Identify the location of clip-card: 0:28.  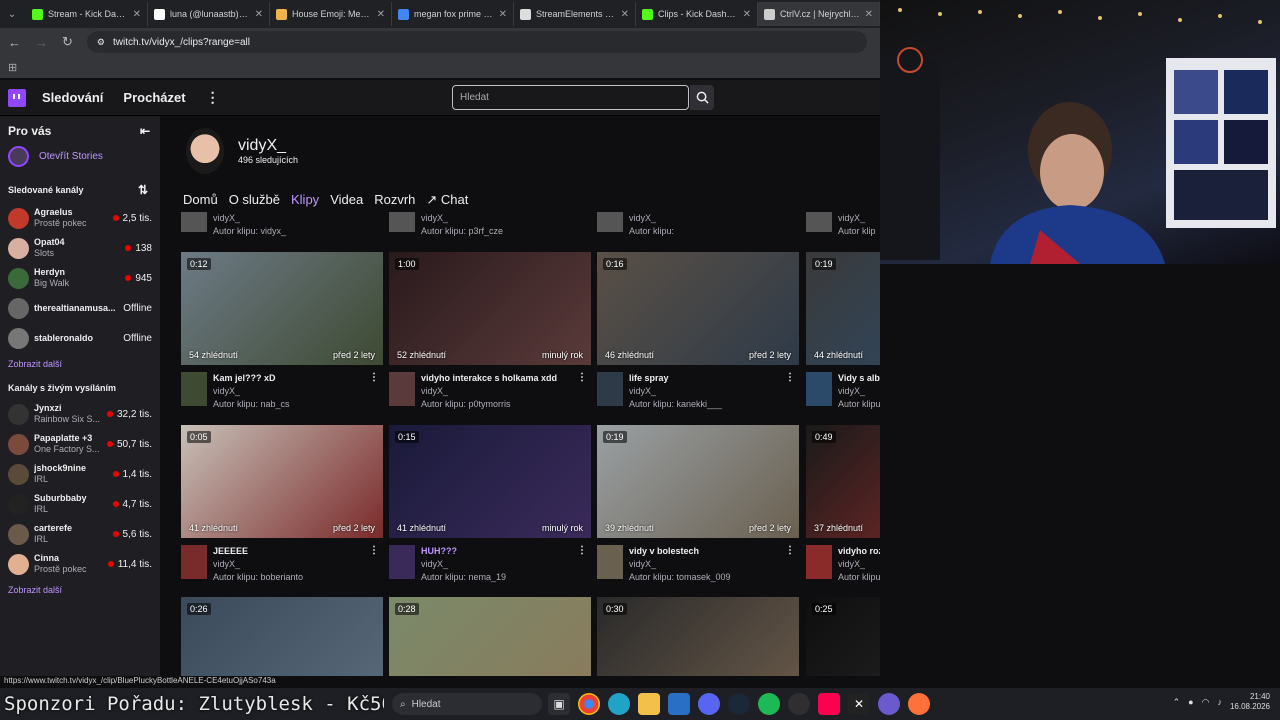
(490, 642).